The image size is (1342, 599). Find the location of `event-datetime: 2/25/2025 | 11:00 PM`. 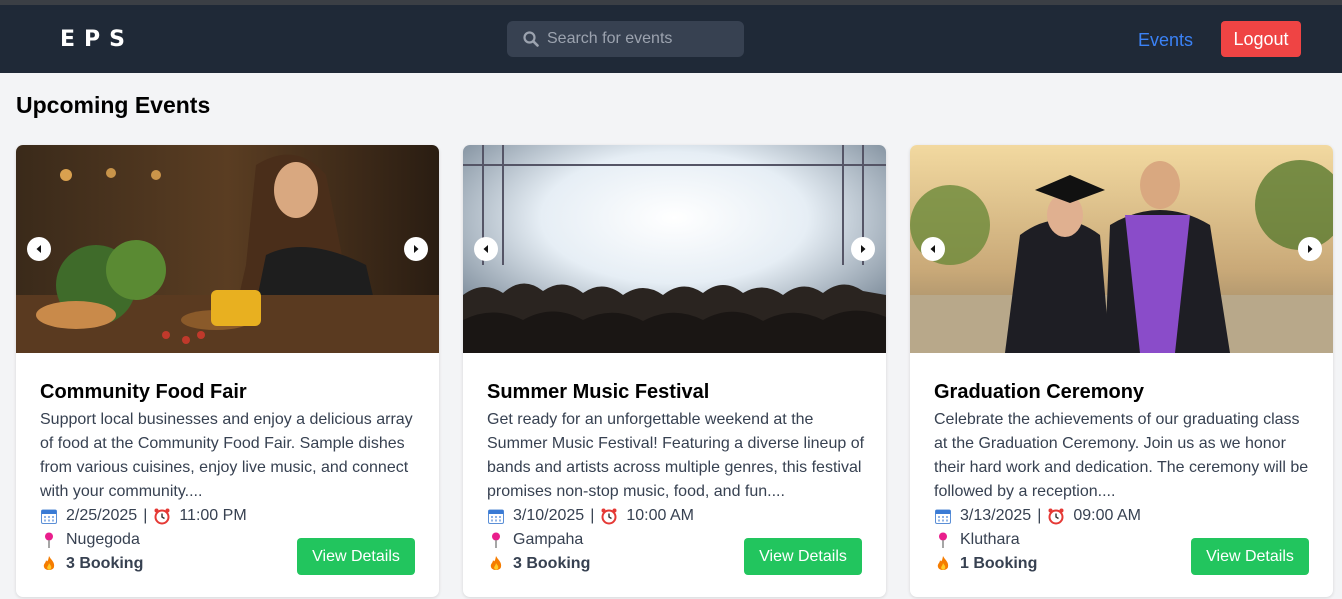

event-datetime: 2/25/2025 | 11:00 PM is located at coordinates (230, 516).